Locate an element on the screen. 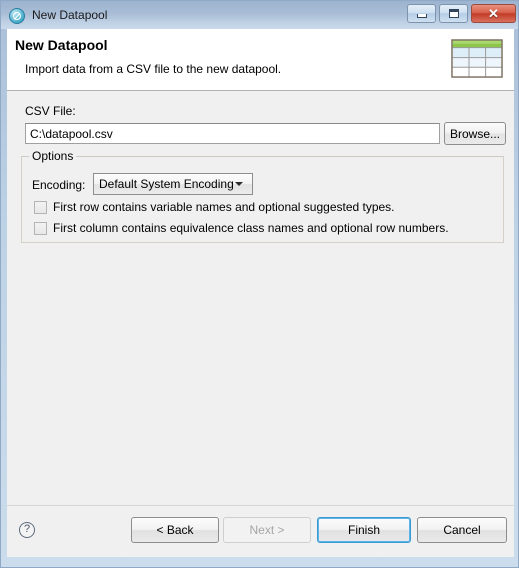  minimize-button is located at coordinates (421, 13).